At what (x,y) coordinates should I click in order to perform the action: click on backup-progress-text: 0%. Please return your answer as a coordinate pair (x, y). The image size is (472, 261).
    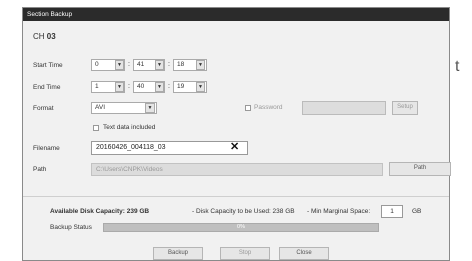
    Looking at the image, I should click on (241, 227).